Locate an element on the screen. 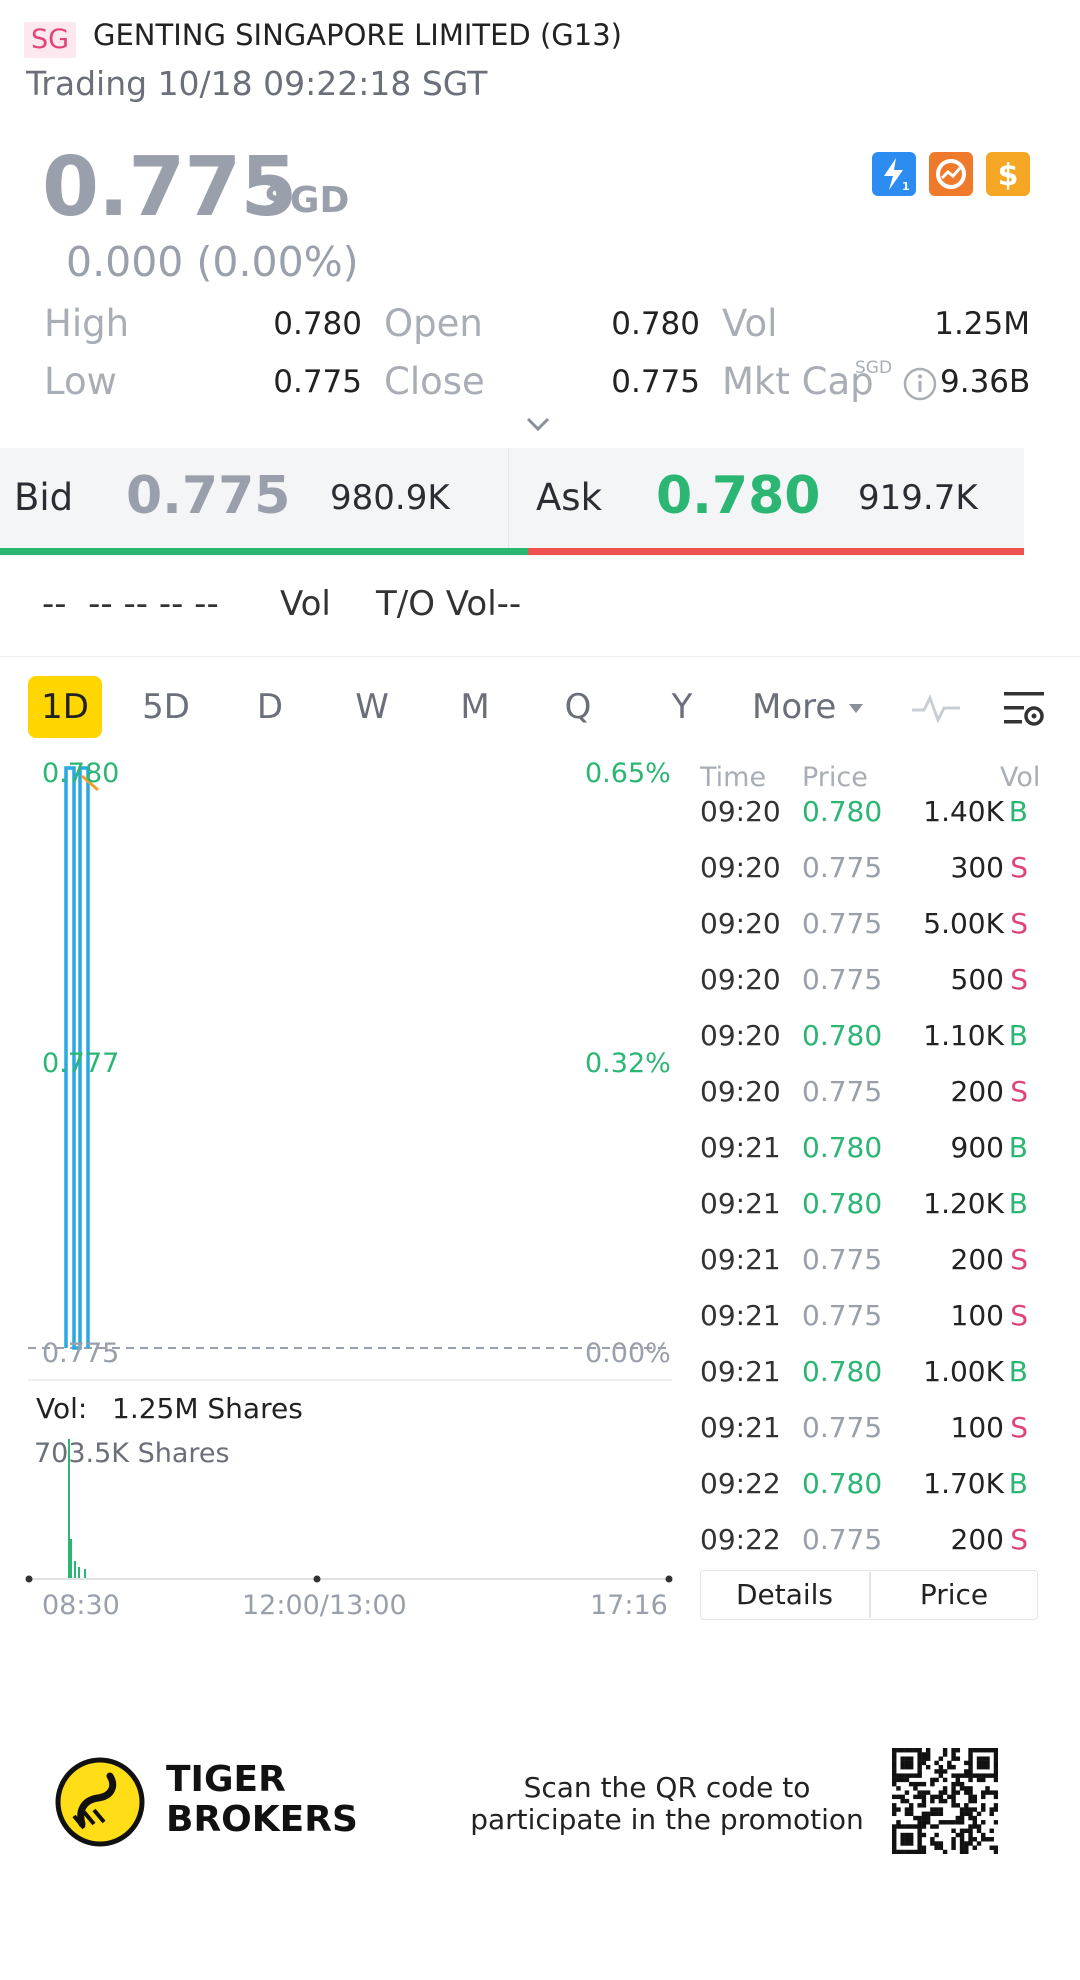 This screenshot has width=1080, height=1980. dash-placeholder: -- -- -- -- -- is located at coordinates (130, 604).